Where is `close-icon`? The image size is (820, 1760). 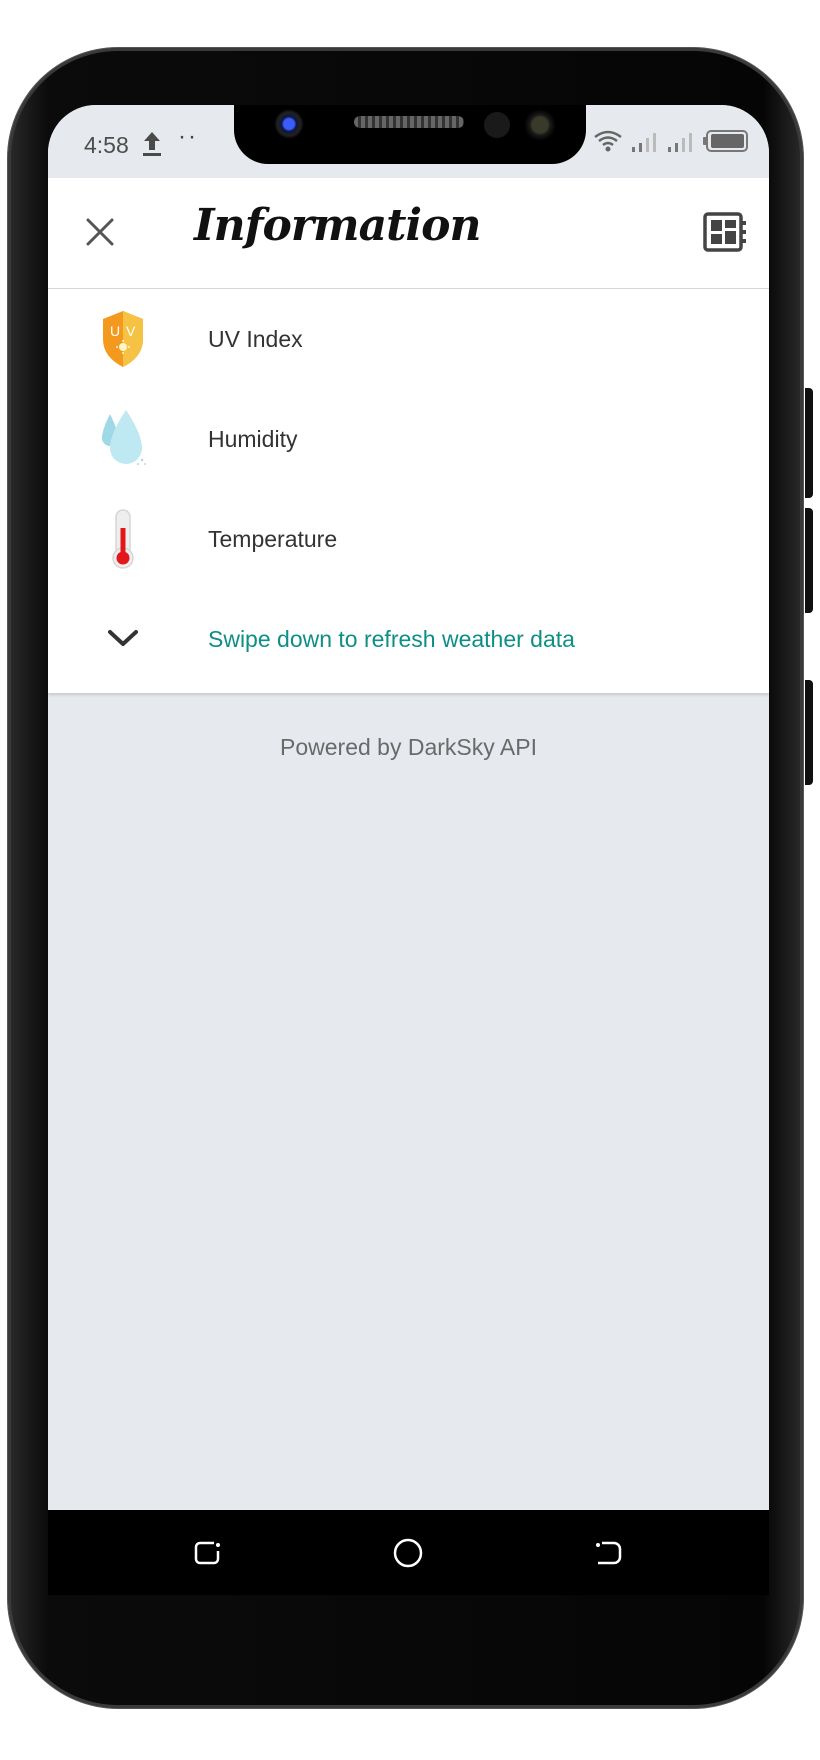 close-icon is located at coordinates (100, 232).